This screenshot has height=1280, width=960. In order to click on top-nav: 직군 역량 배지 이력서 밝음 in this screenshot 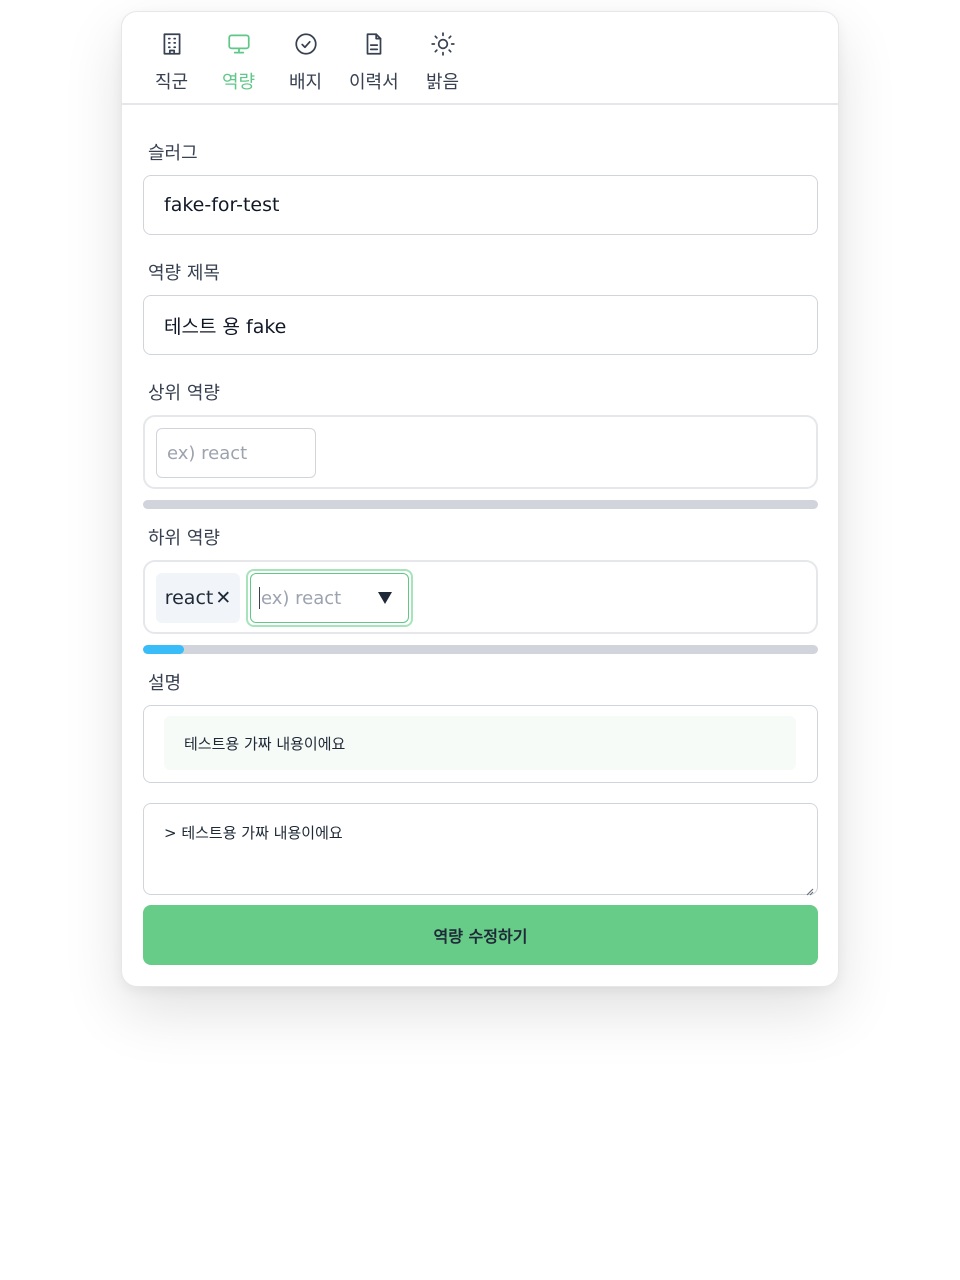, I will do `click(480, 58)`.